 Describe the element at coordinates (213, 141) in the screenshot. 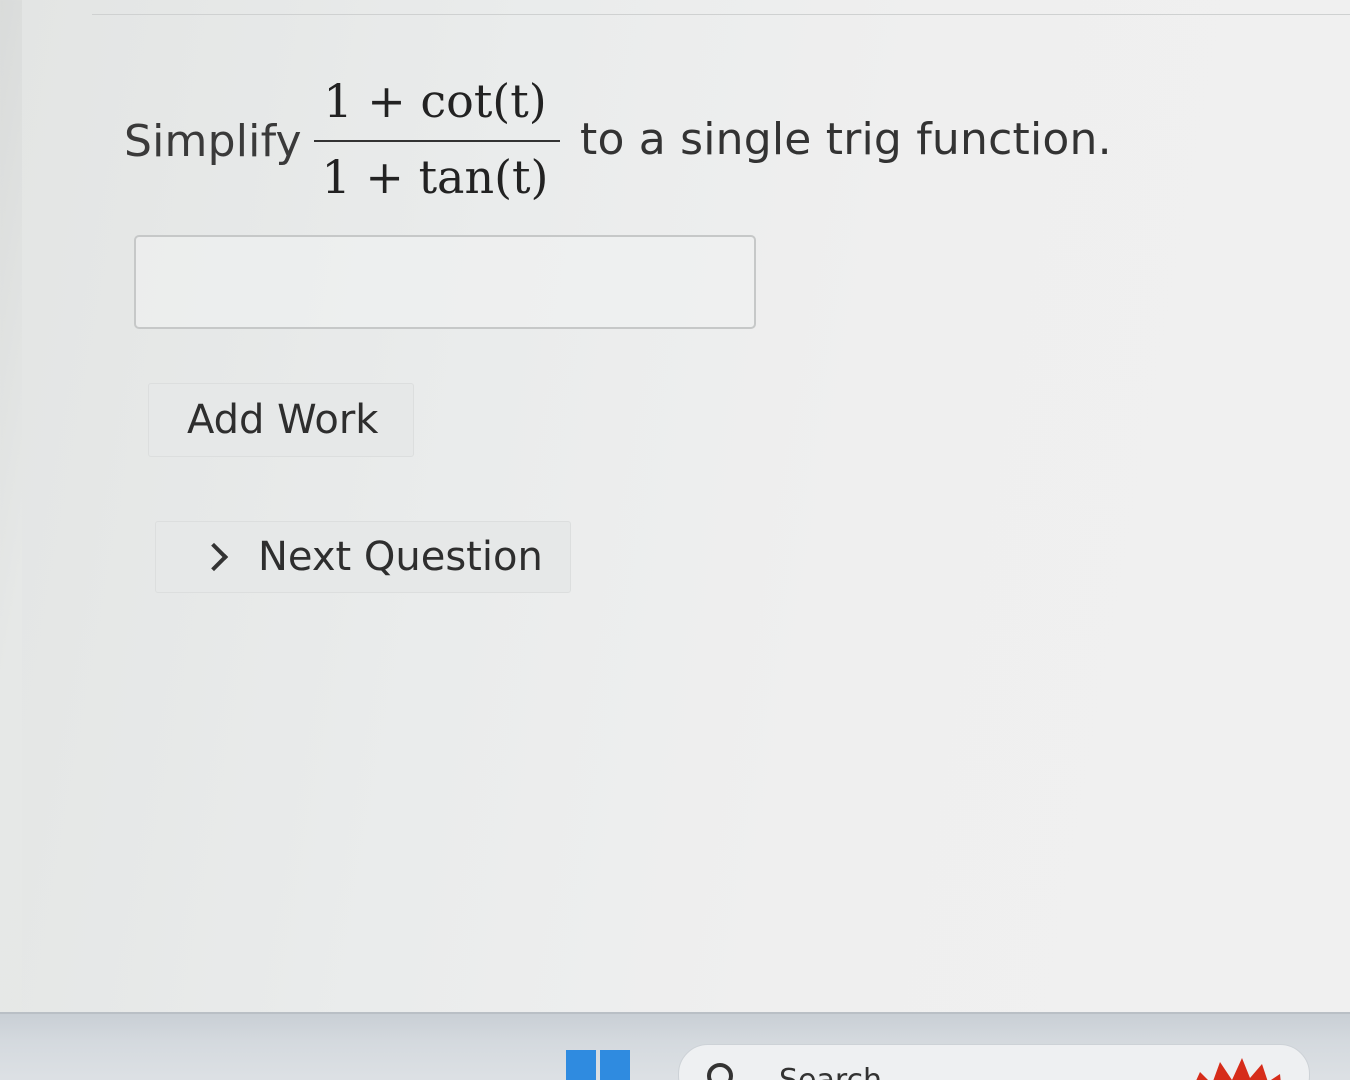

I see `question-prefix: Simplify` at that location.